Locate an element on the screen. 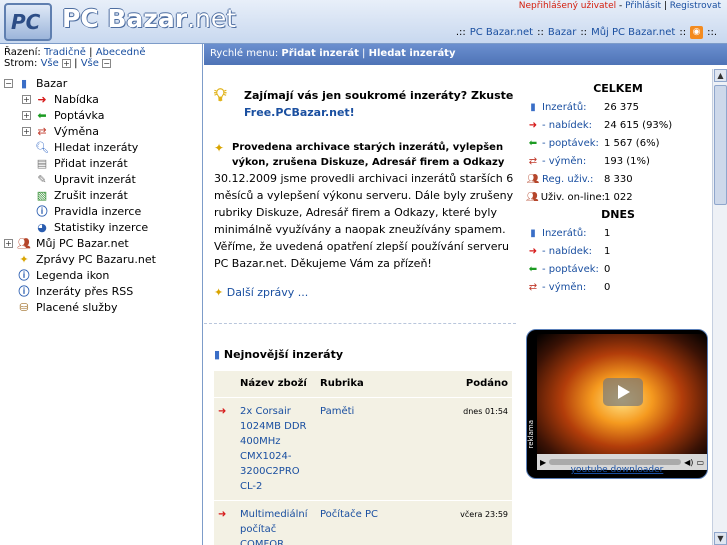 The image size is (727, 545). quick-search-link: Hledat inzeráty is located at coordinates (412, 53).